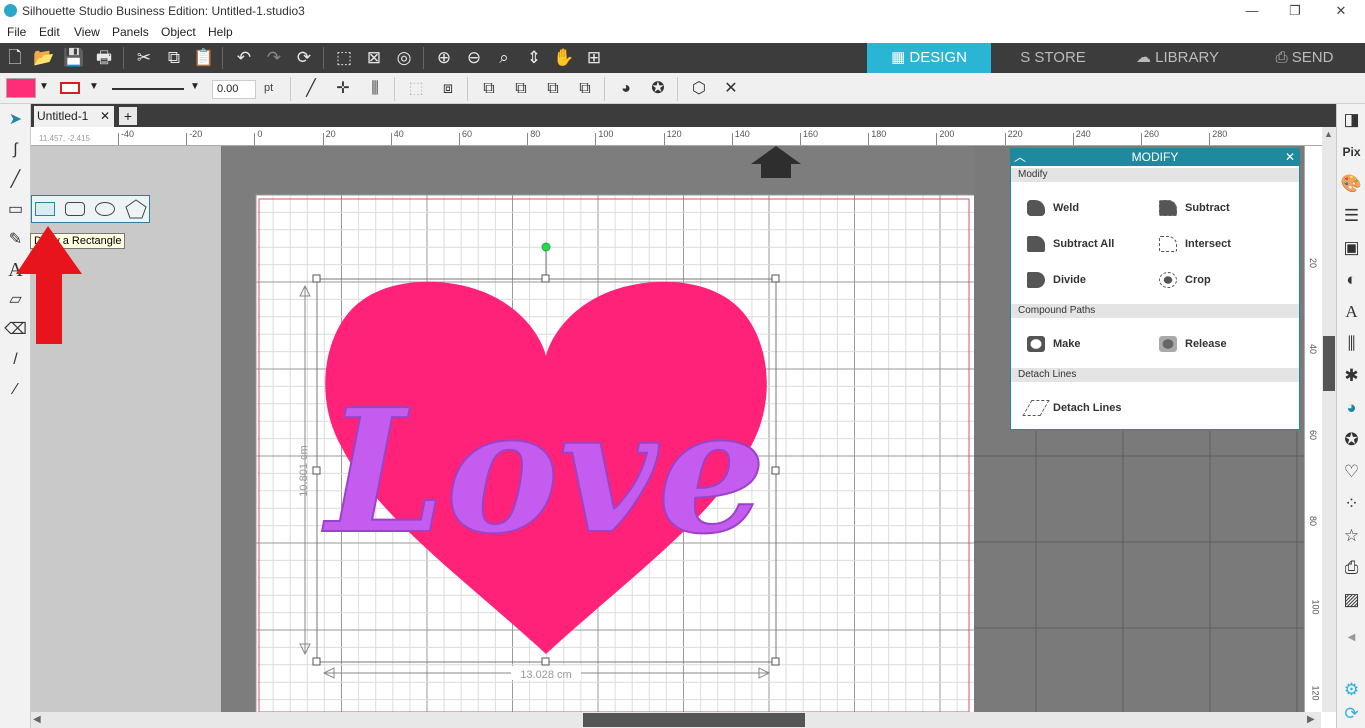  Describe the element at coordinates (234, 89) in the screenshot. I see `line-width-input: 0.00` at that location.